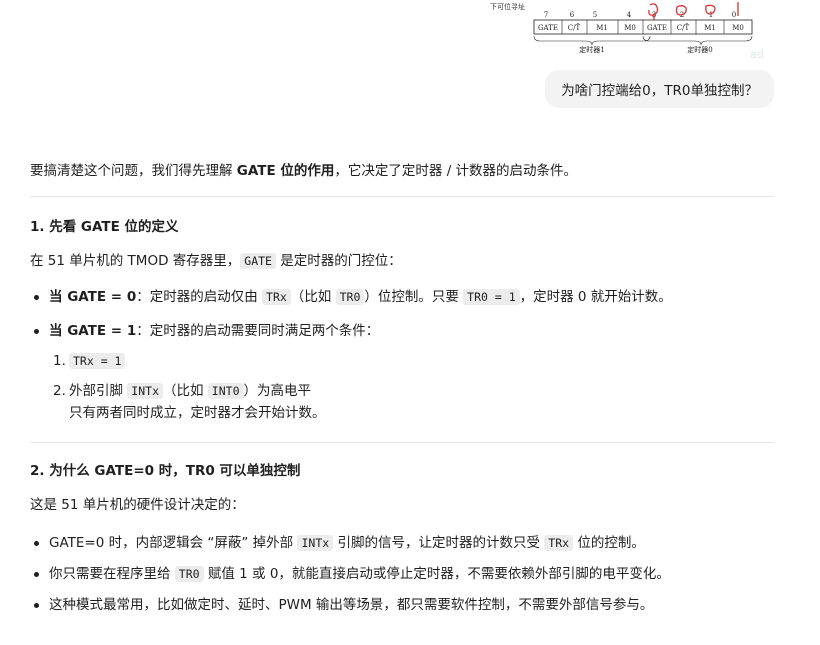  What do you see at coordinates (572, 15) in the screenshot?
I see `bit-number: 6` at bounding box center [572, 15].